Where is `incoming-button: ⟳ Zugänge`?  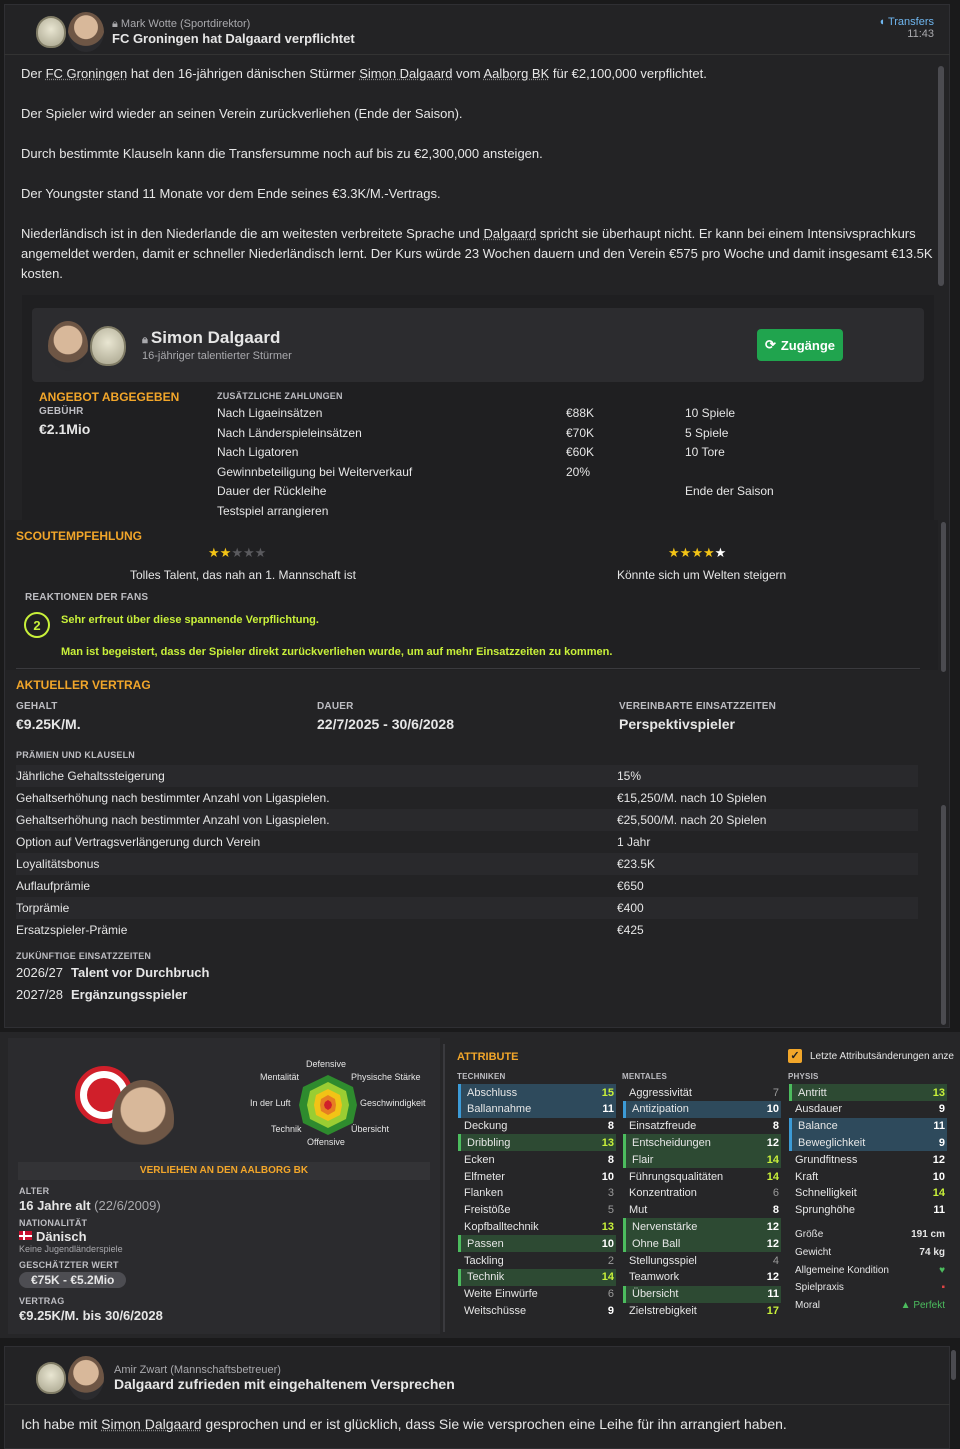 incoming-button: ⟳ Zugänge is located at coordinates (800, 345).